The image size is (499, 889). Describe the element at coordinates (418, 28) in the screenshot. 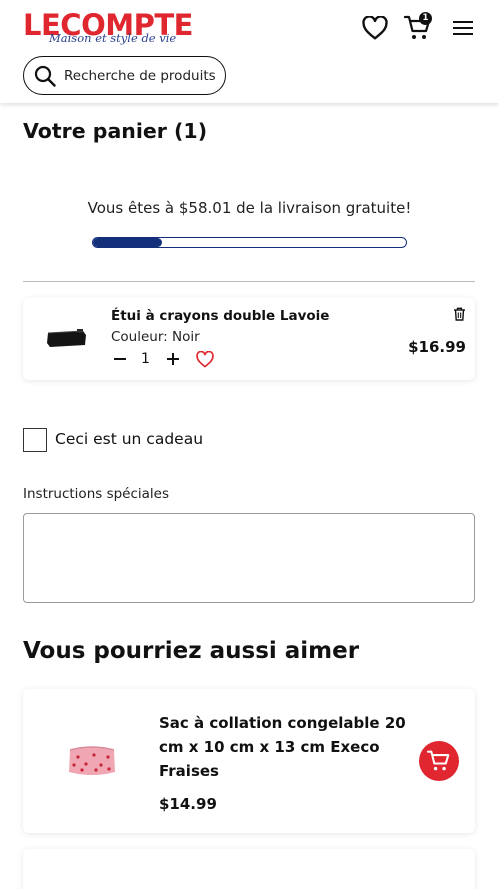

I see `cart-button: 1` at that location.